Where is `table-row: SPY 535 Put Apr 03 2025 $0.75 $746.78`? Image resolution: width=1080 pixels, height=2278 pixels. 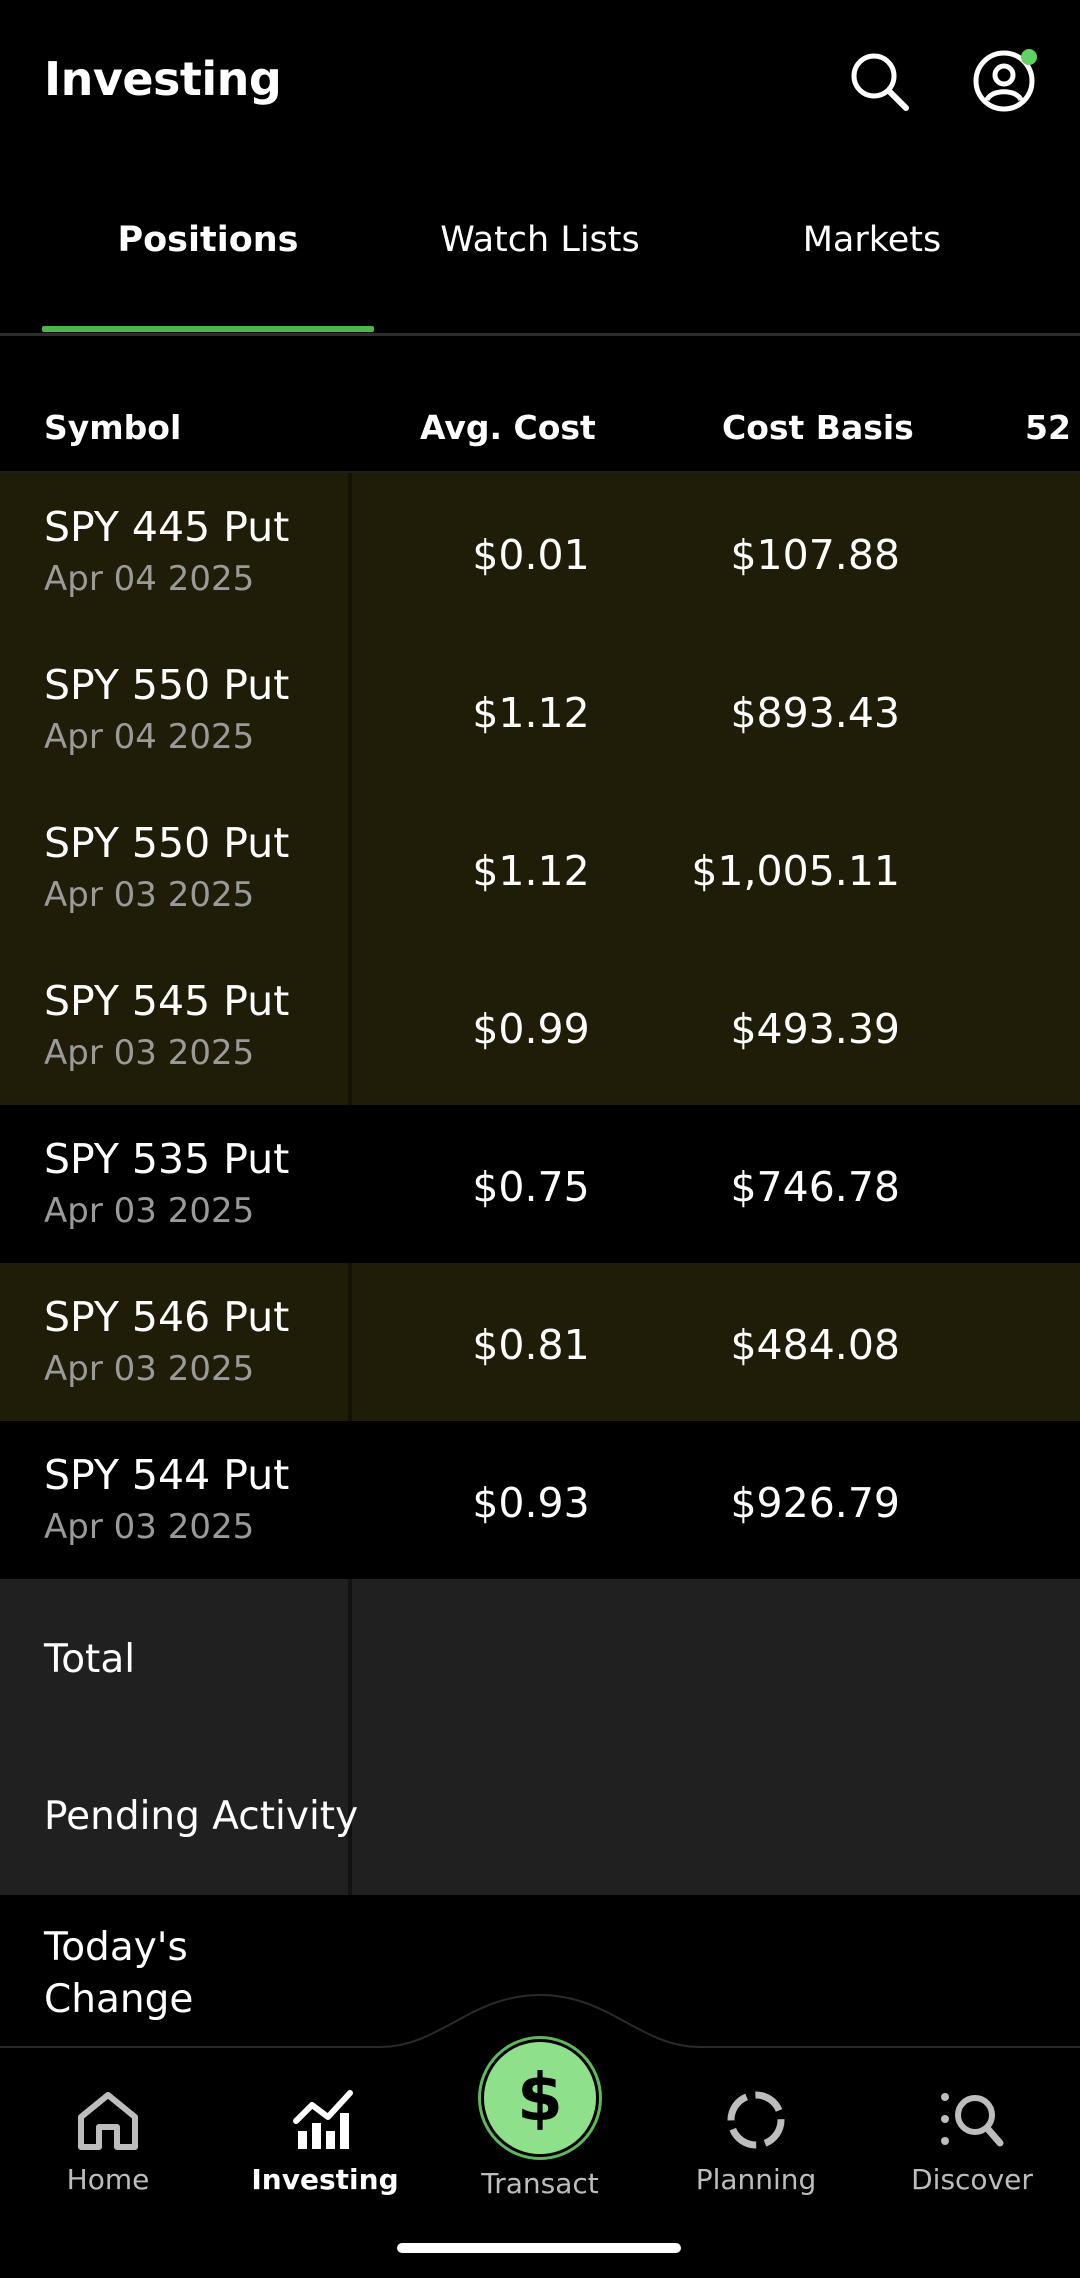 table-row: SPY 535 Put Apr 03 2025 $0.75 $746.78 is located at coordinates (540, 1184).